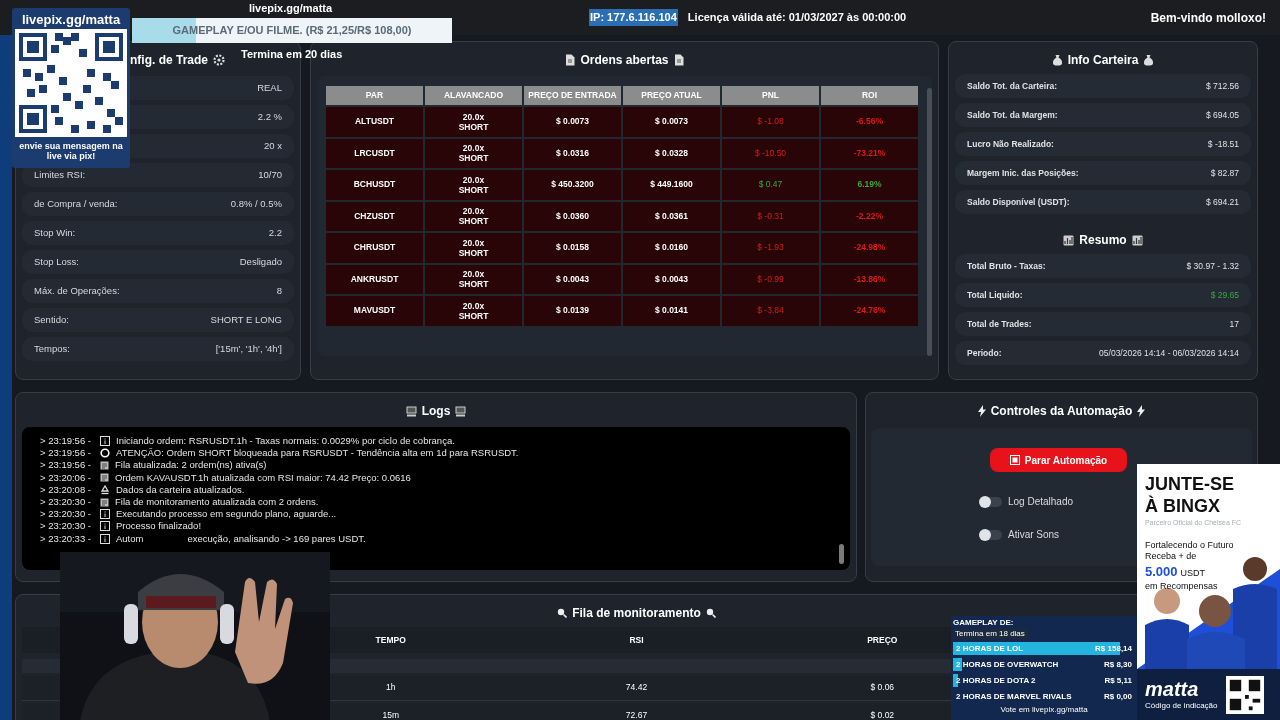 This screenshot has width=1280, height=720. I want to click on chart-icon, so click(1069, 240).